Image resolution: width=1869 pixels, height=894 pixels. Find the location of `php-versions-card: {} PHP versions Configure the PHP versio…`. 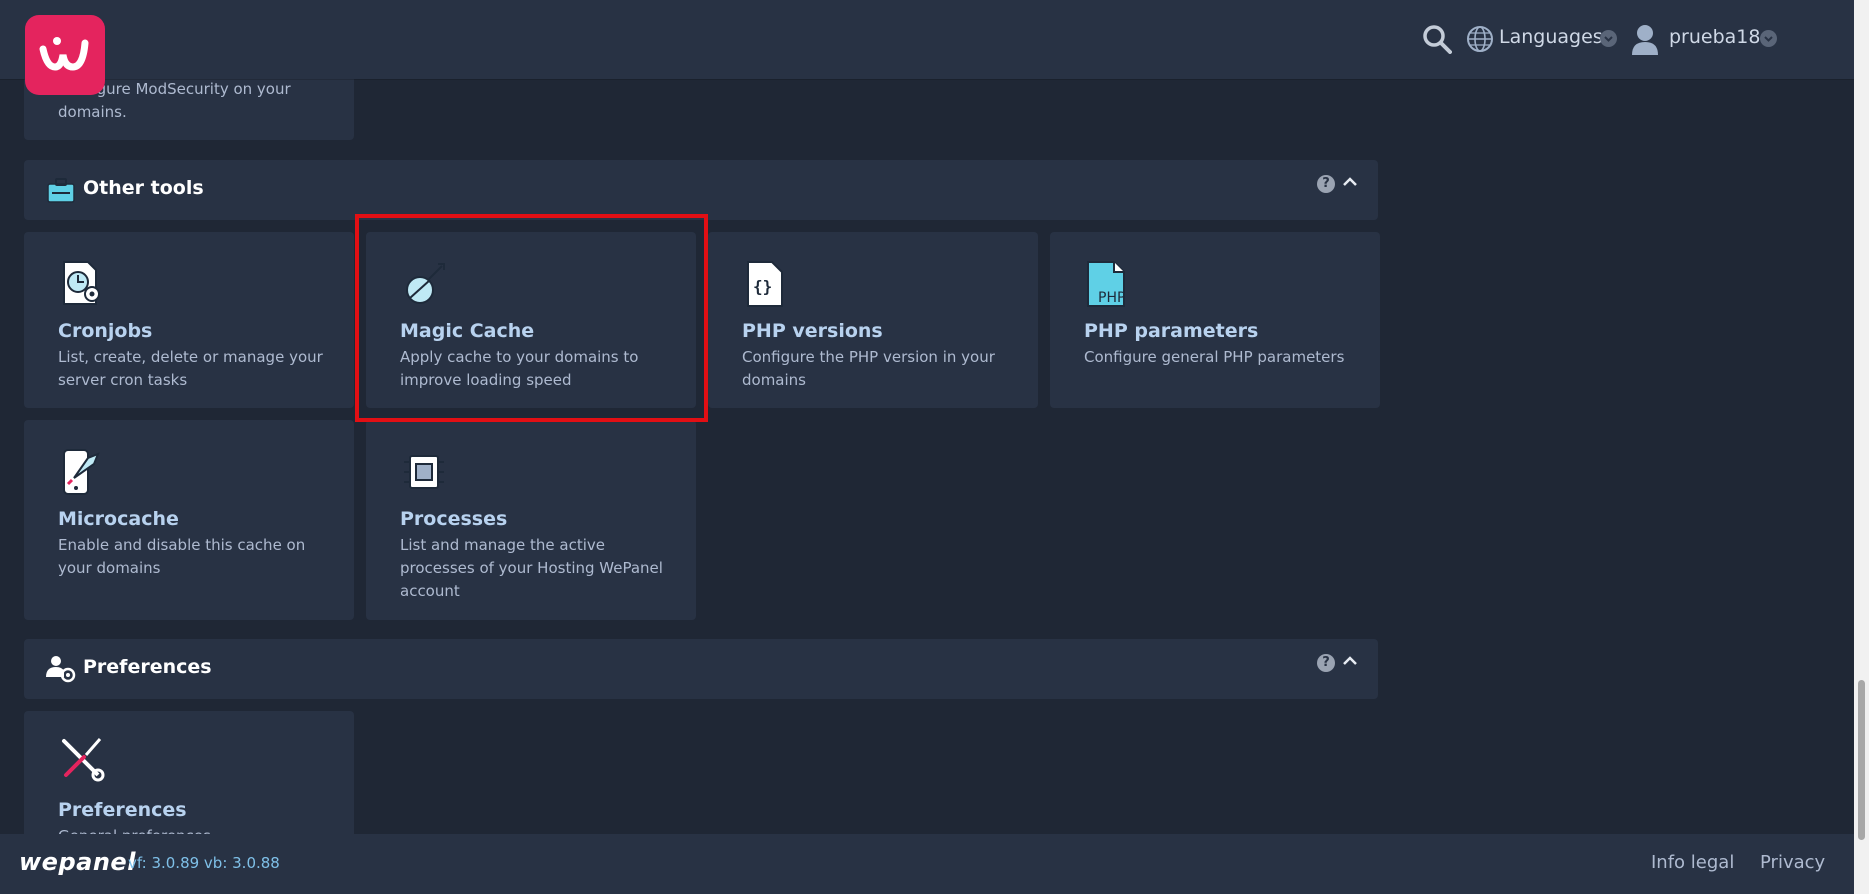

php-versions-card: {} PHP versions Configure the PHP versio… is located at coordinates (873, 320).